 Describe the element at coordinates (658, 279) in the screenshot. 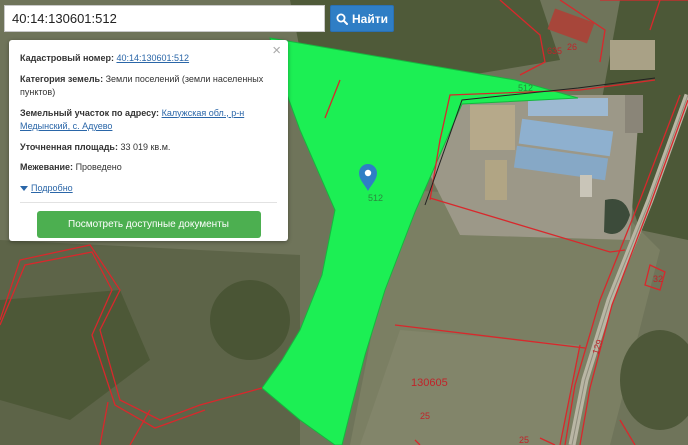

I see `label-32: 32` at that location.